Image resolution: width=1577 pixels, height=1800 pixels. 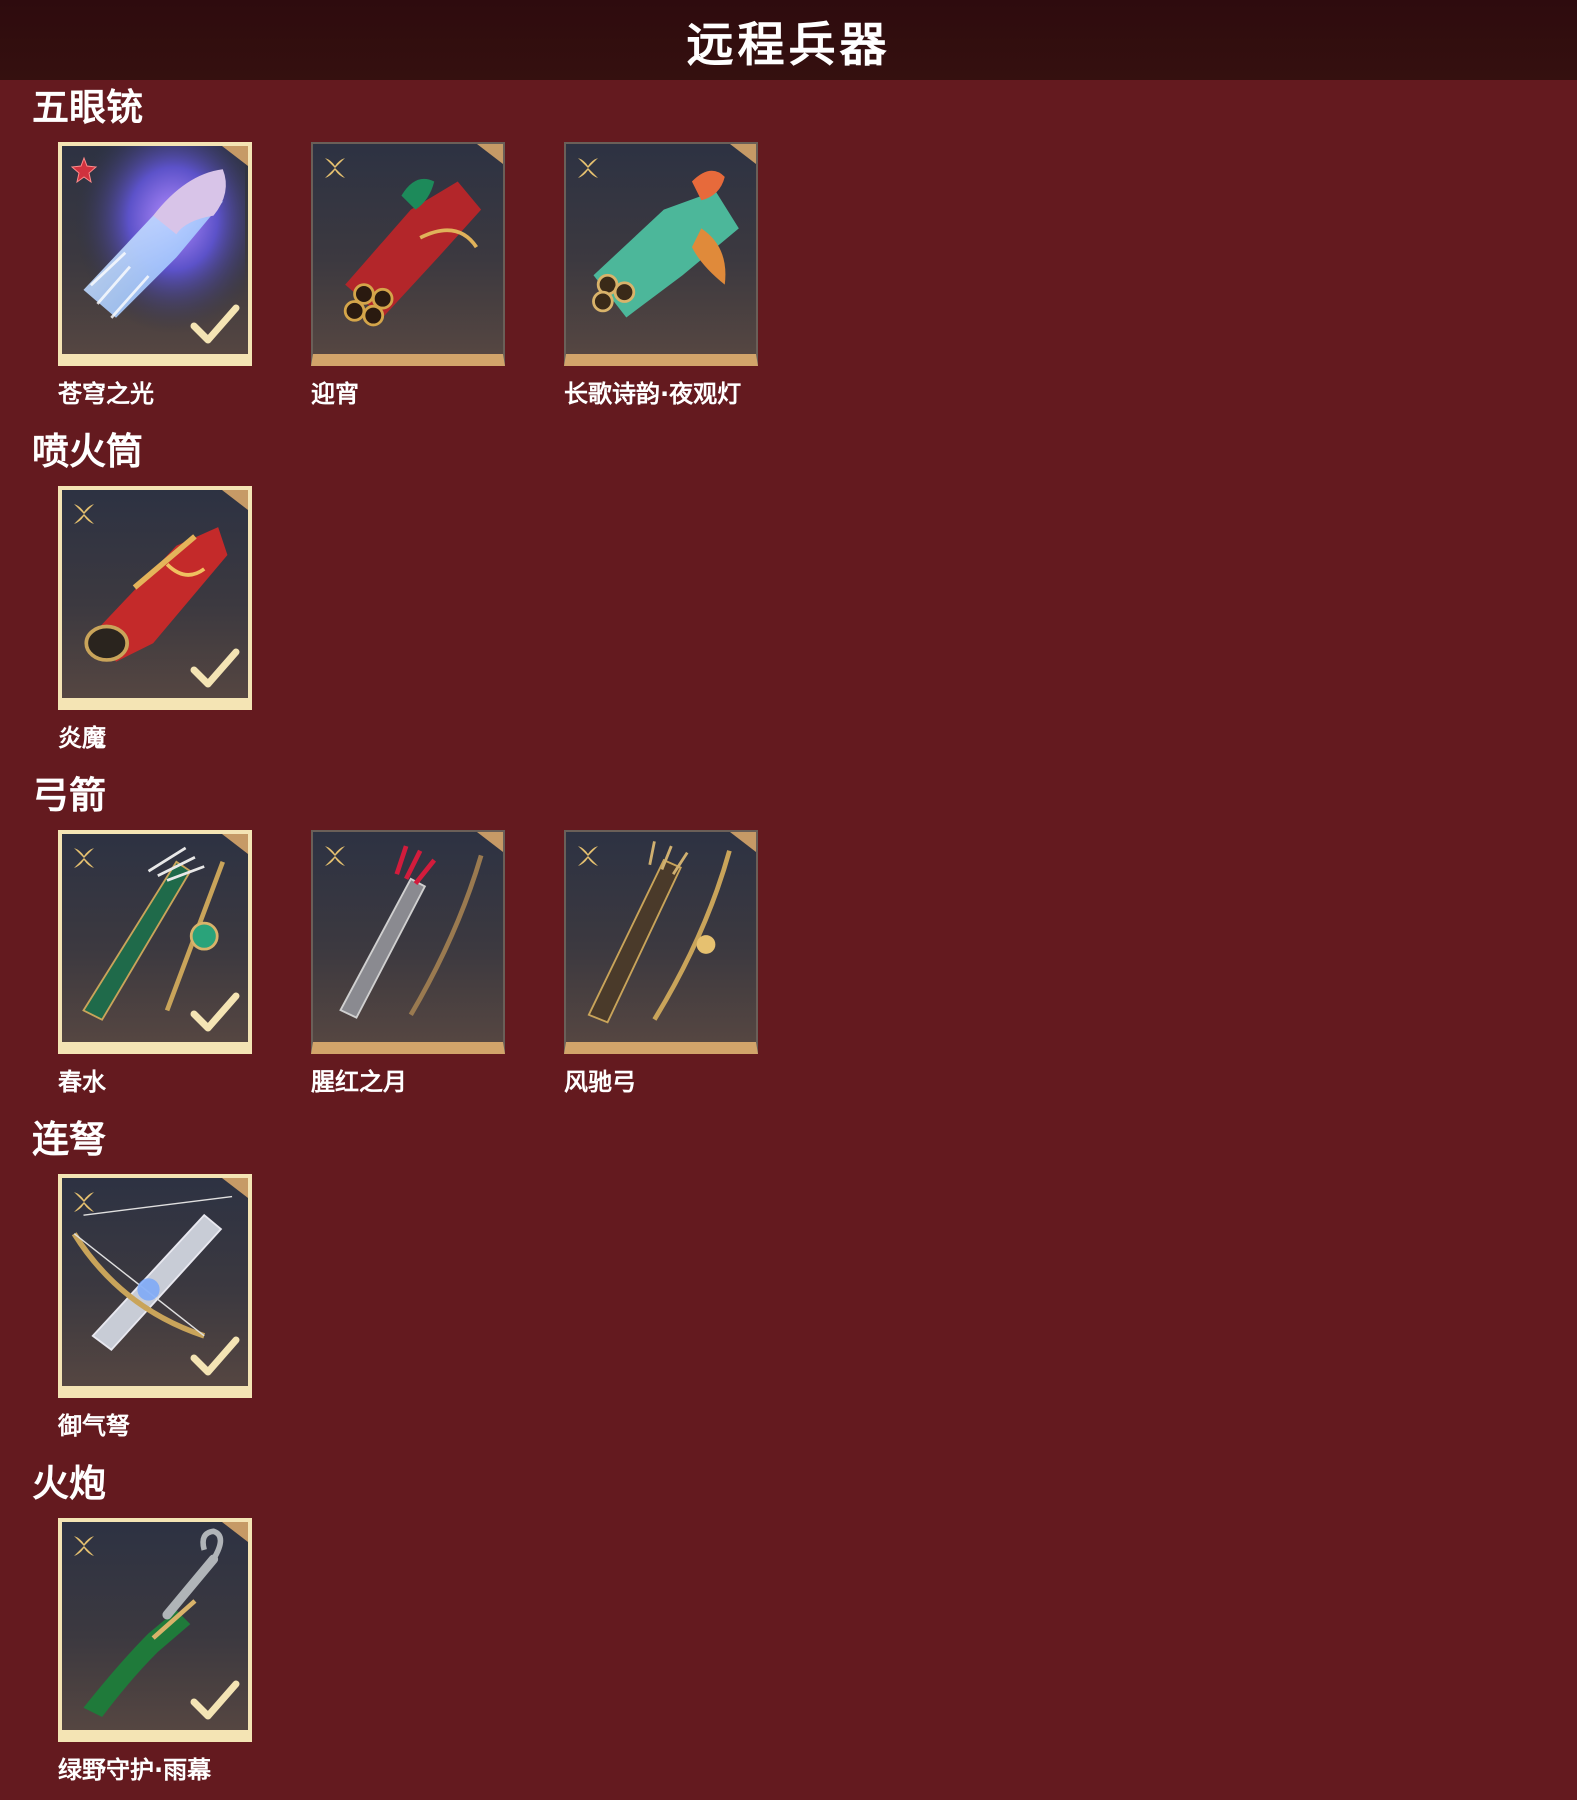 I want to click on page-header: 远程兵器, so click(x=788, y=40).